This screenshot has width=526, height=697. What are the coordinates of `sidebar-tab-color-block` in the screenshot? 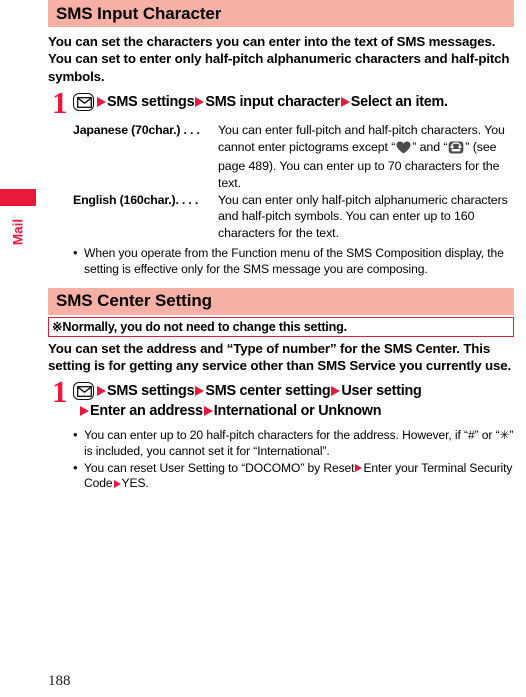 It's located at (18, 197).